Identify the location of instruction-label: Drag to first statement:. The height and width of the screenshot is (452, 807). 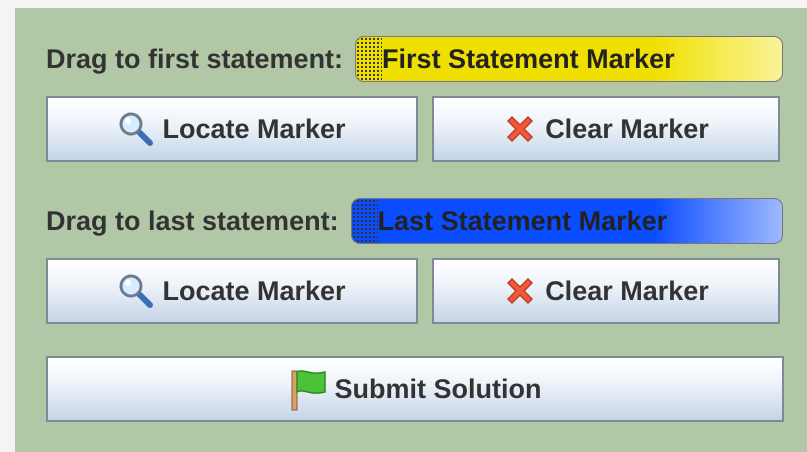
(195, 59).